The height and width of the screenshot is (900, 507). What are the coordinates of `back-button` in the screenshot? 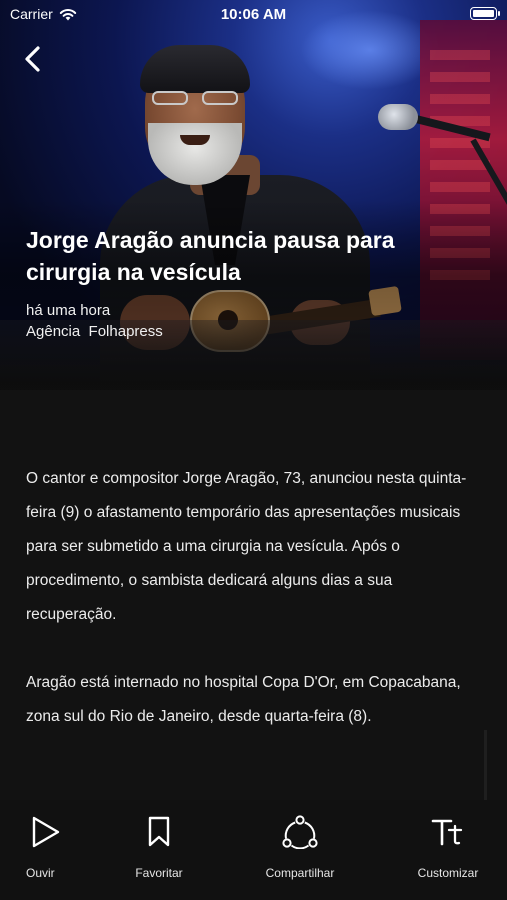 It's located at (33, 59).